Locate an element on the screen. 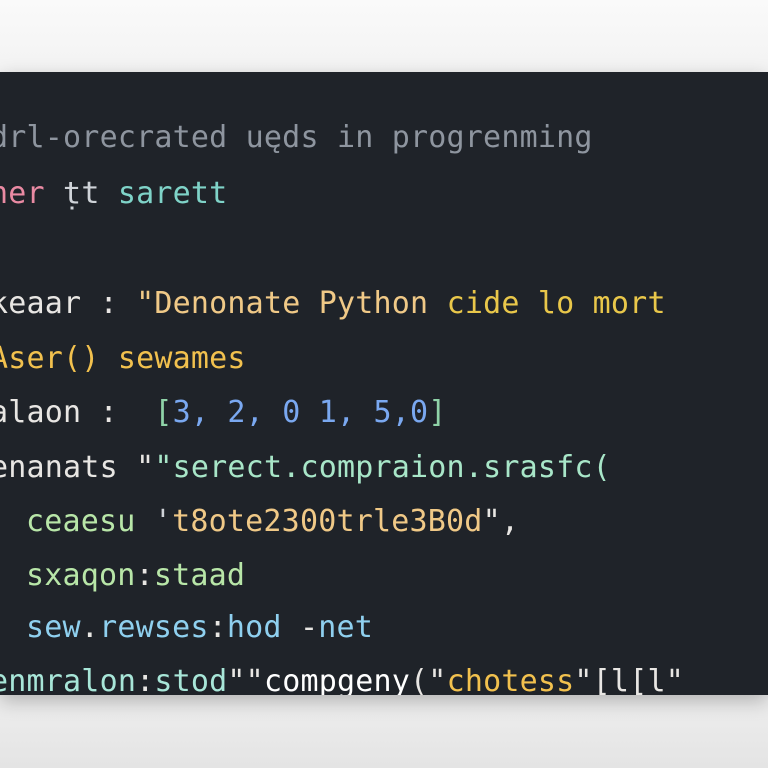 The height and width of the screenshot is (768, 768). code-line: keaar : "Denonate Python cide lo mort is located at coordinates (333, 304).